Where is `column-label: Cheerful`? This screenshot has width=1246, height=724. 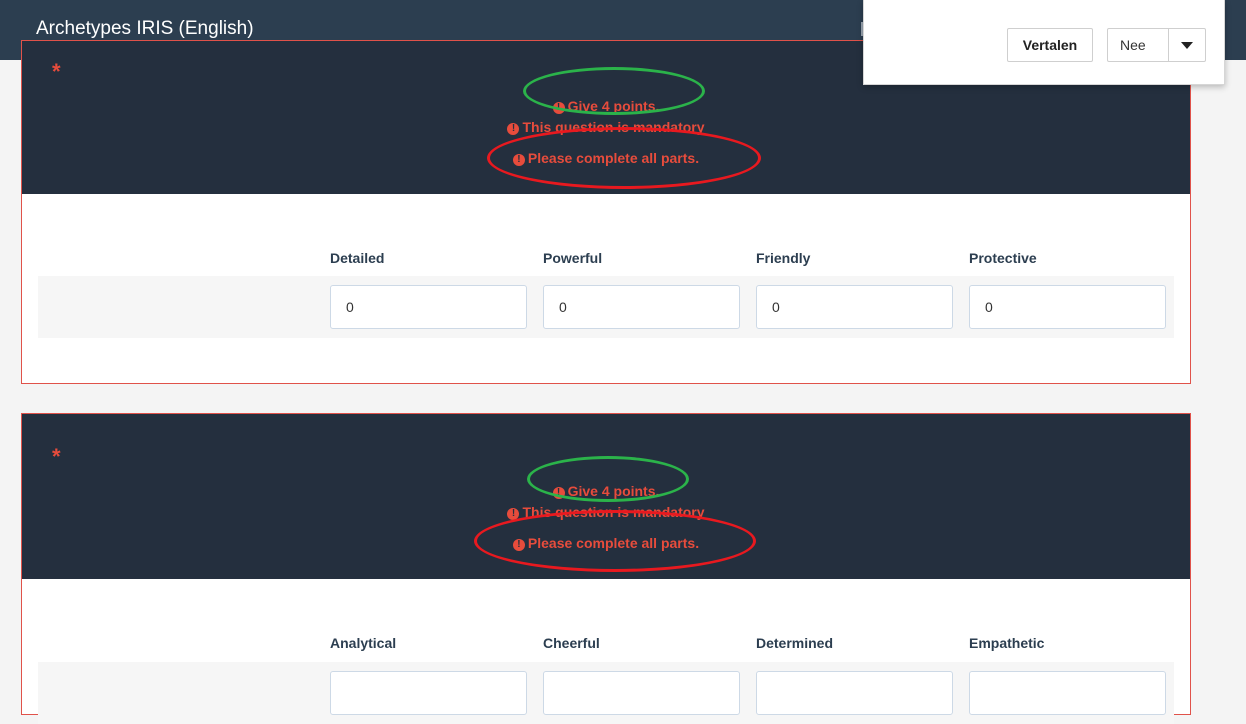
column-label: Cheerful is located at coordinates (571, 643).